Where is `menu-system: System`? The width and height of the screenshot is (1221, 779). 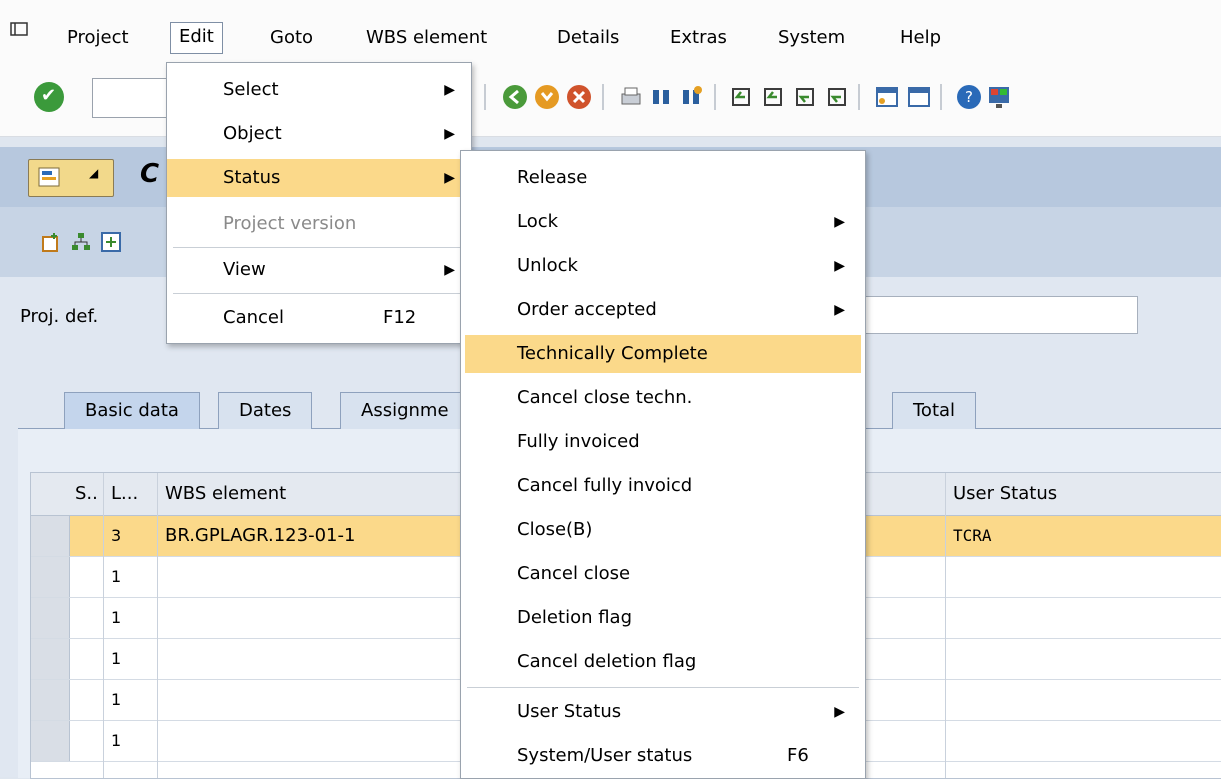 menu-system: System is located at coordinates (811, 38).